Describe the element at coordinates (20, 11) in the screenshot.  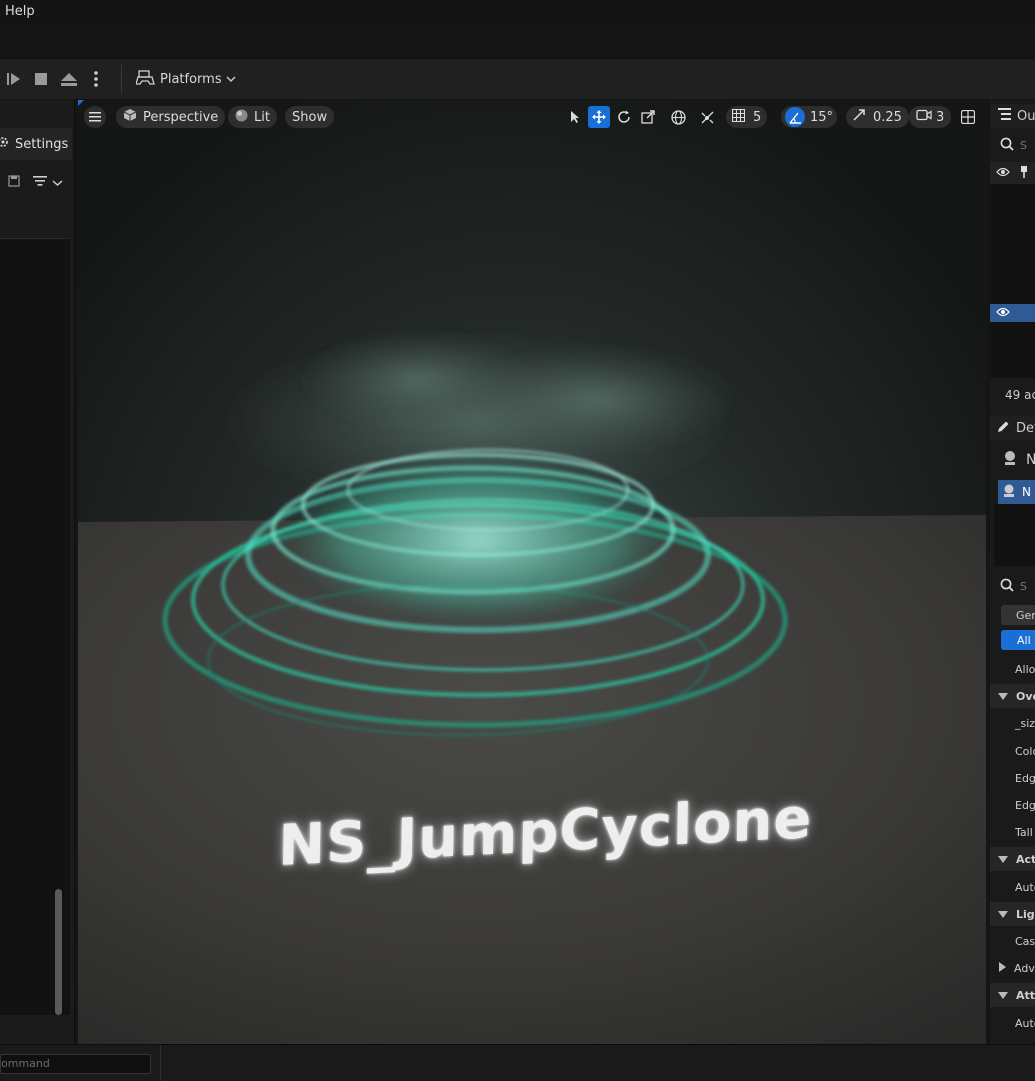
I see `menu-help: Help` at that location.